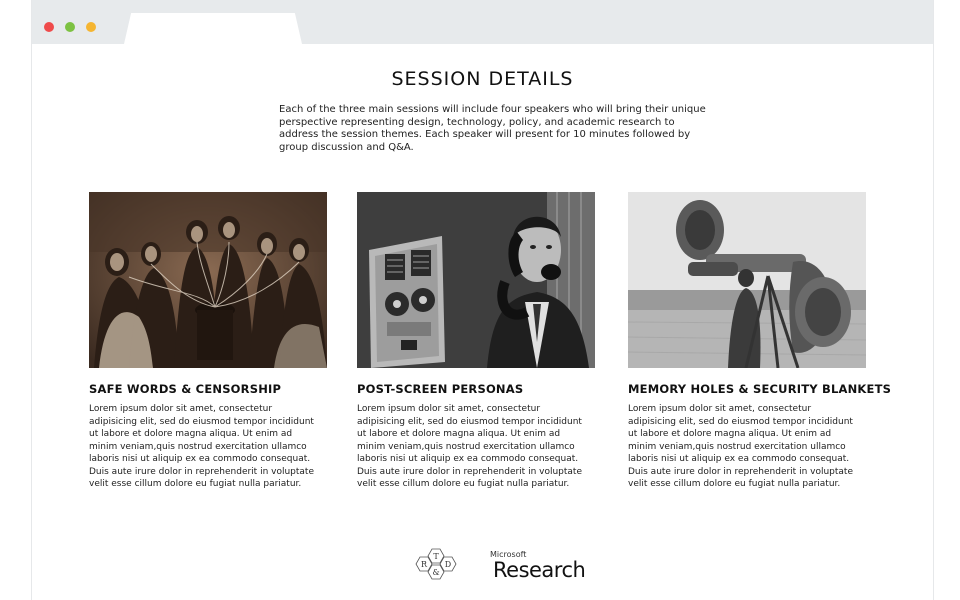  Describe the element at coordinates (448, 564) in the screenshot. I see `logo-letter: D` at that location.